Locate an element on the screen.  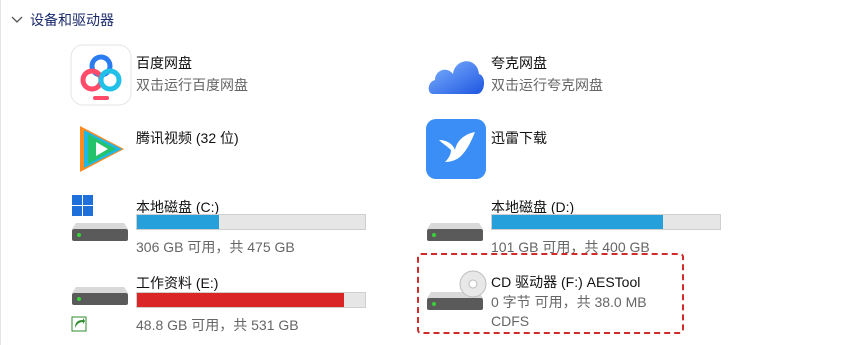
baidu-netdisk-icon is located at coordinates (101, 75).